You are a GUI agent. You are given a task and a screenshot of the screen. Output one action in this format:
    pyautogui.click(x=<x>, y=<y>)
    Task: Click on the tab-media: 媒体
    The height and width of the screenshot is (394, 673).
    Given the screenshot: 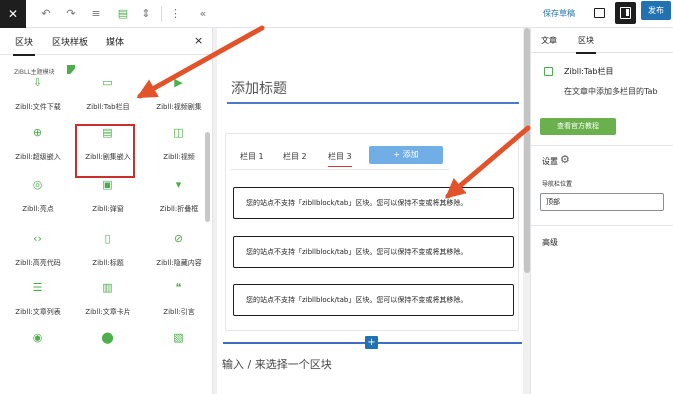 What is the action you would take?
    pyautogui.click(x=115, y=41)
    